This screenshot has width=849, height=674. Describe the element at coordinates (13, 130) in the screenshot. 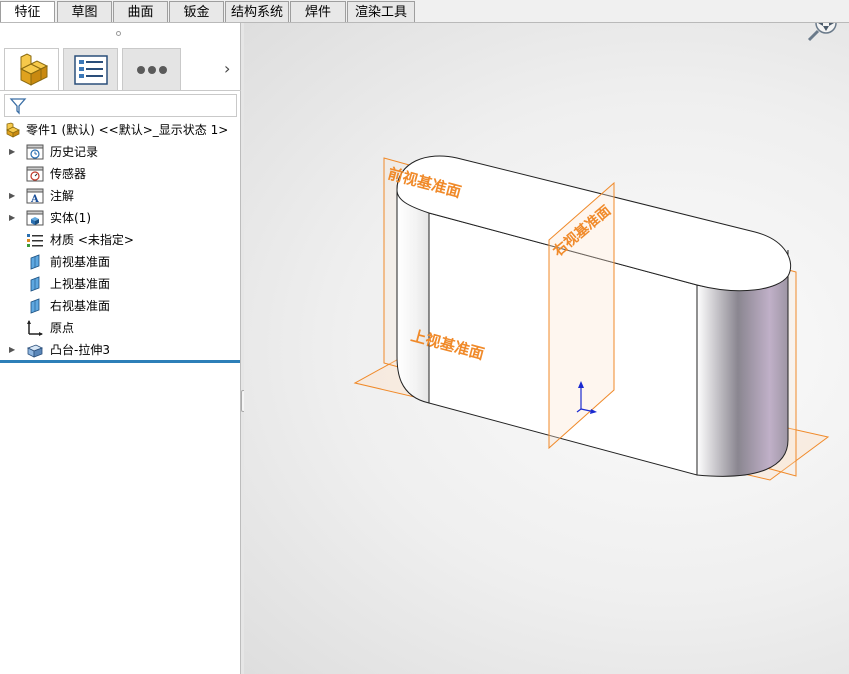

I see `part-icon` at that location.